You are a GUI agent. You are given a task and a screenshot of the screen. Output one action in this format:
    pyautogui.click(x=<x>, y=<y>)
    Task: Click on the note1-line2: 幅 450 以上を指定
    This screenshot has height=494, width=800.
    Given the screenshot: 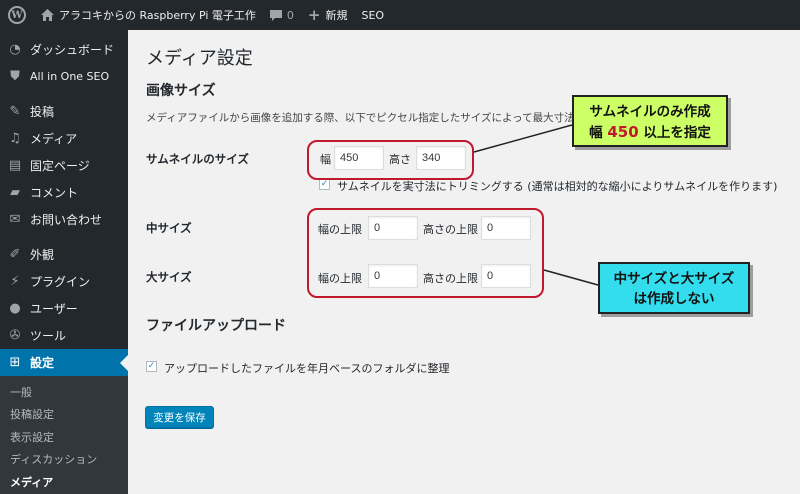 What is the action you would take?
    pyautogui.click(x=650, y=132)
    